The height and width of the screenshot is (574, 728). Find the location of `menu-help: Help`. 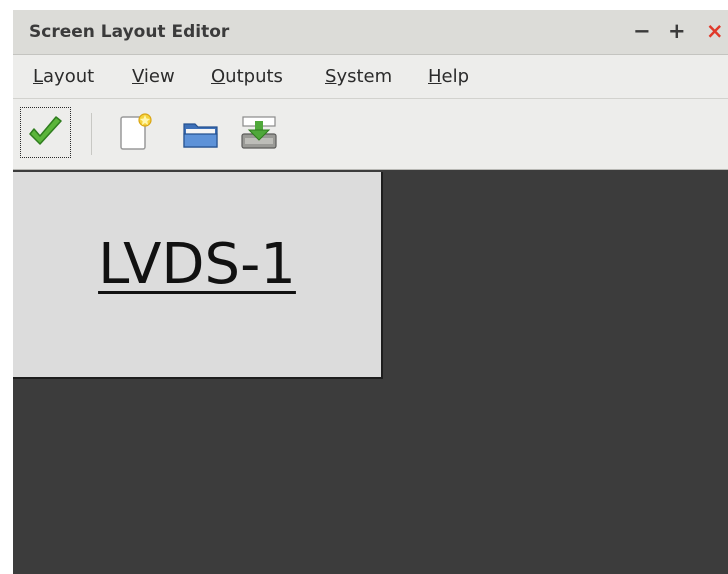

menu-help: Help is located at coordinates (448, 76).